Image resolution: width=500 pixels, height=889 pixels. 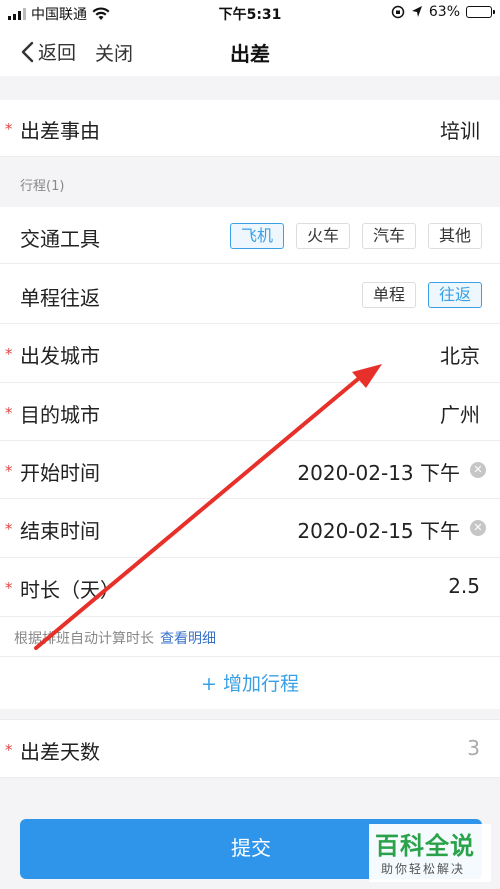 What do you see at coordinates (60, 131) in the screenshot?
I see `reason-label: 出差事由` at bounding box center [60, 131].